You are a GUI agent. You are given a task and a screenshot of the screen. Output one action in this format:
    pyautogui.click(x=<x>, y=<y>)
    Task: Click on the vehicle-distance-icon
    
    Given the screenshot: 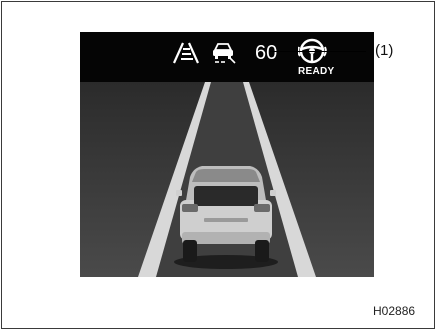 What is the action you would take?
    pyautogui.click(x=224, y=53)
    